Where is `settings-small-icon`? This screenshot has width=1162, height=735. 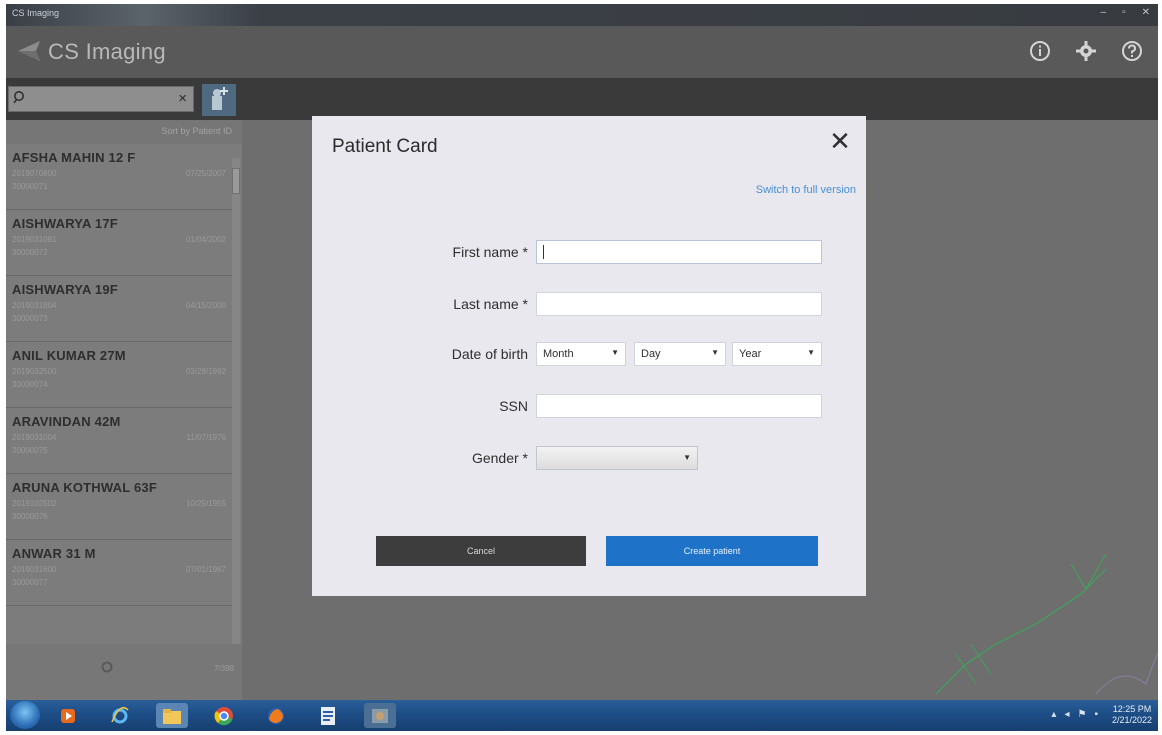 settings-small-icon is located at coordinates (107, 669).